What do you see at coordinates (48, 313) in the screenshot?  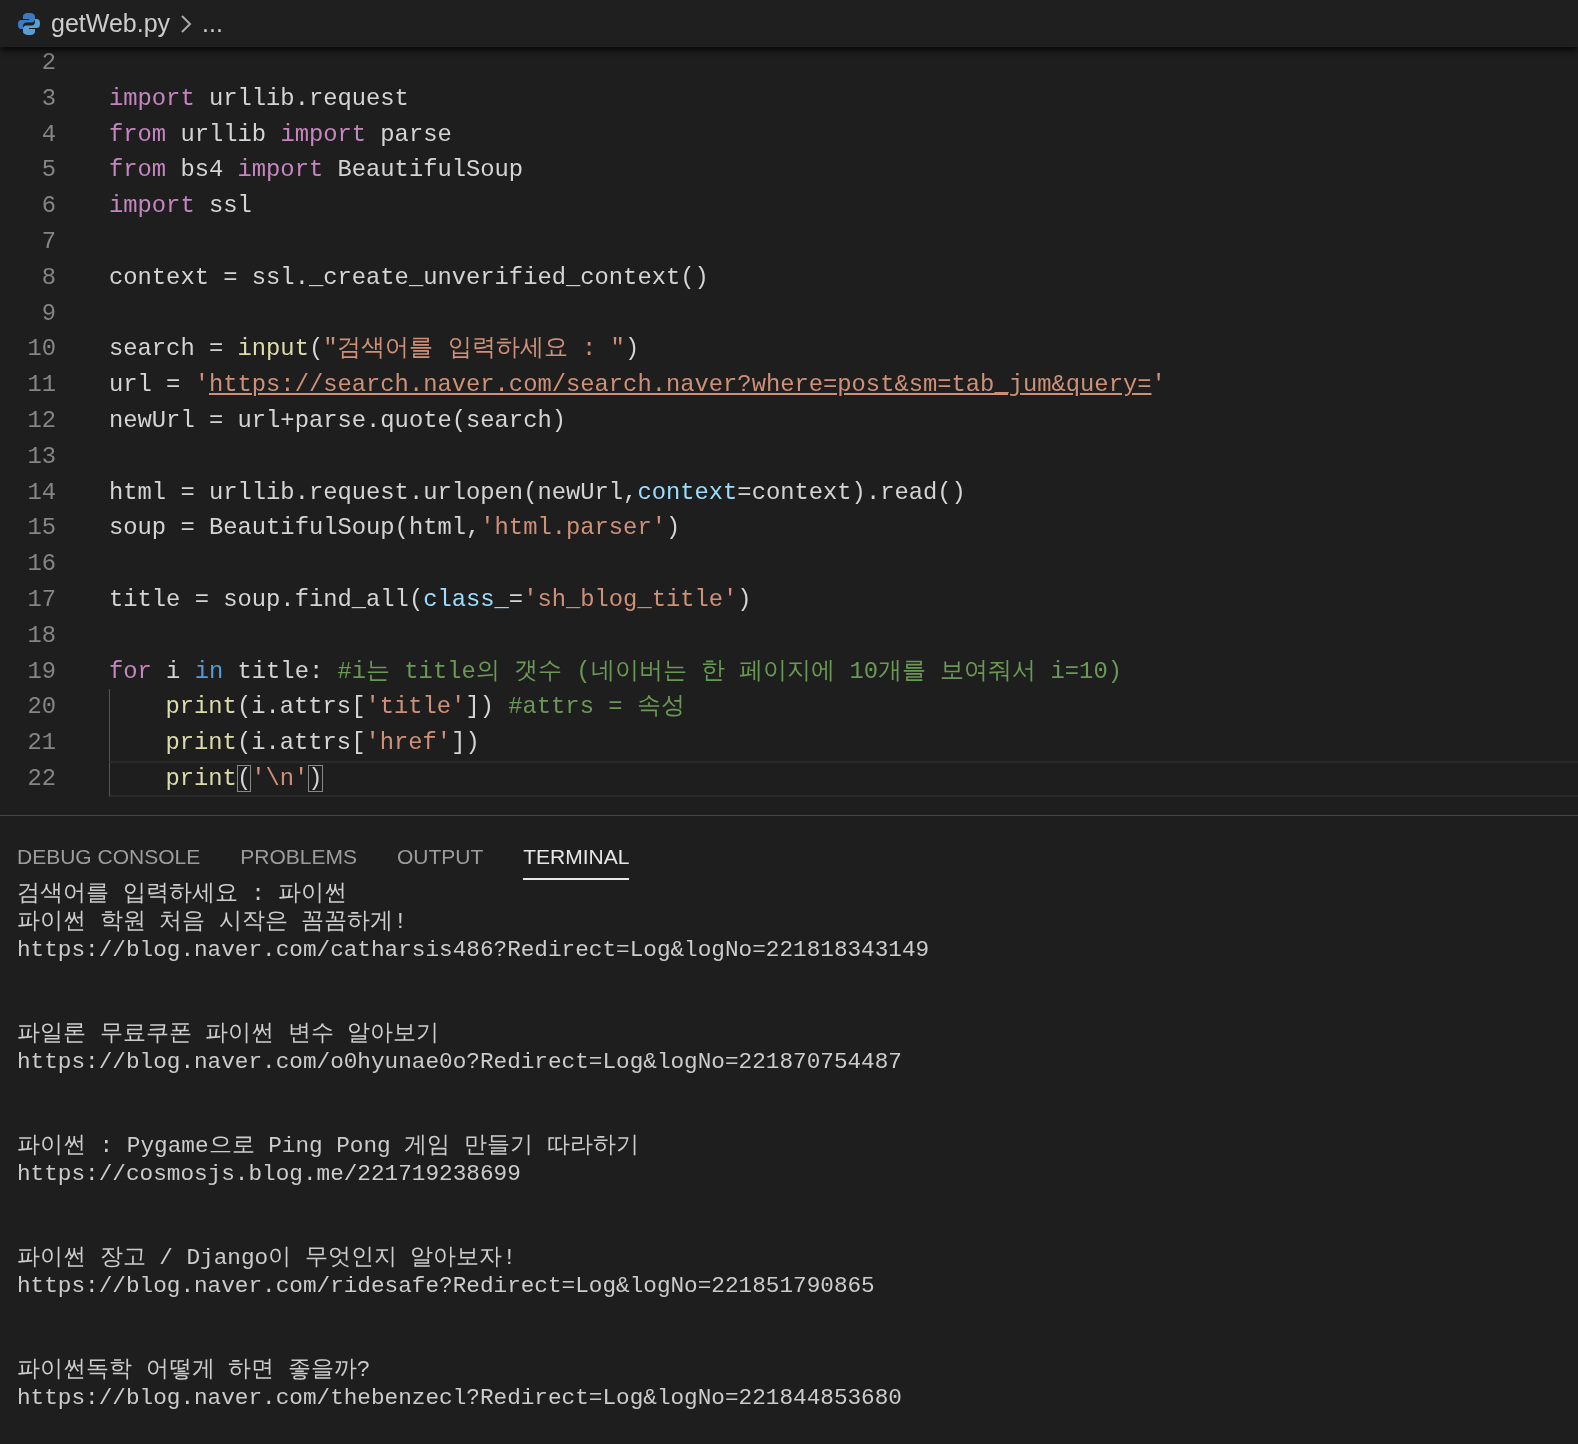 I see `line-number: 9` at bounding box center [48, 313].